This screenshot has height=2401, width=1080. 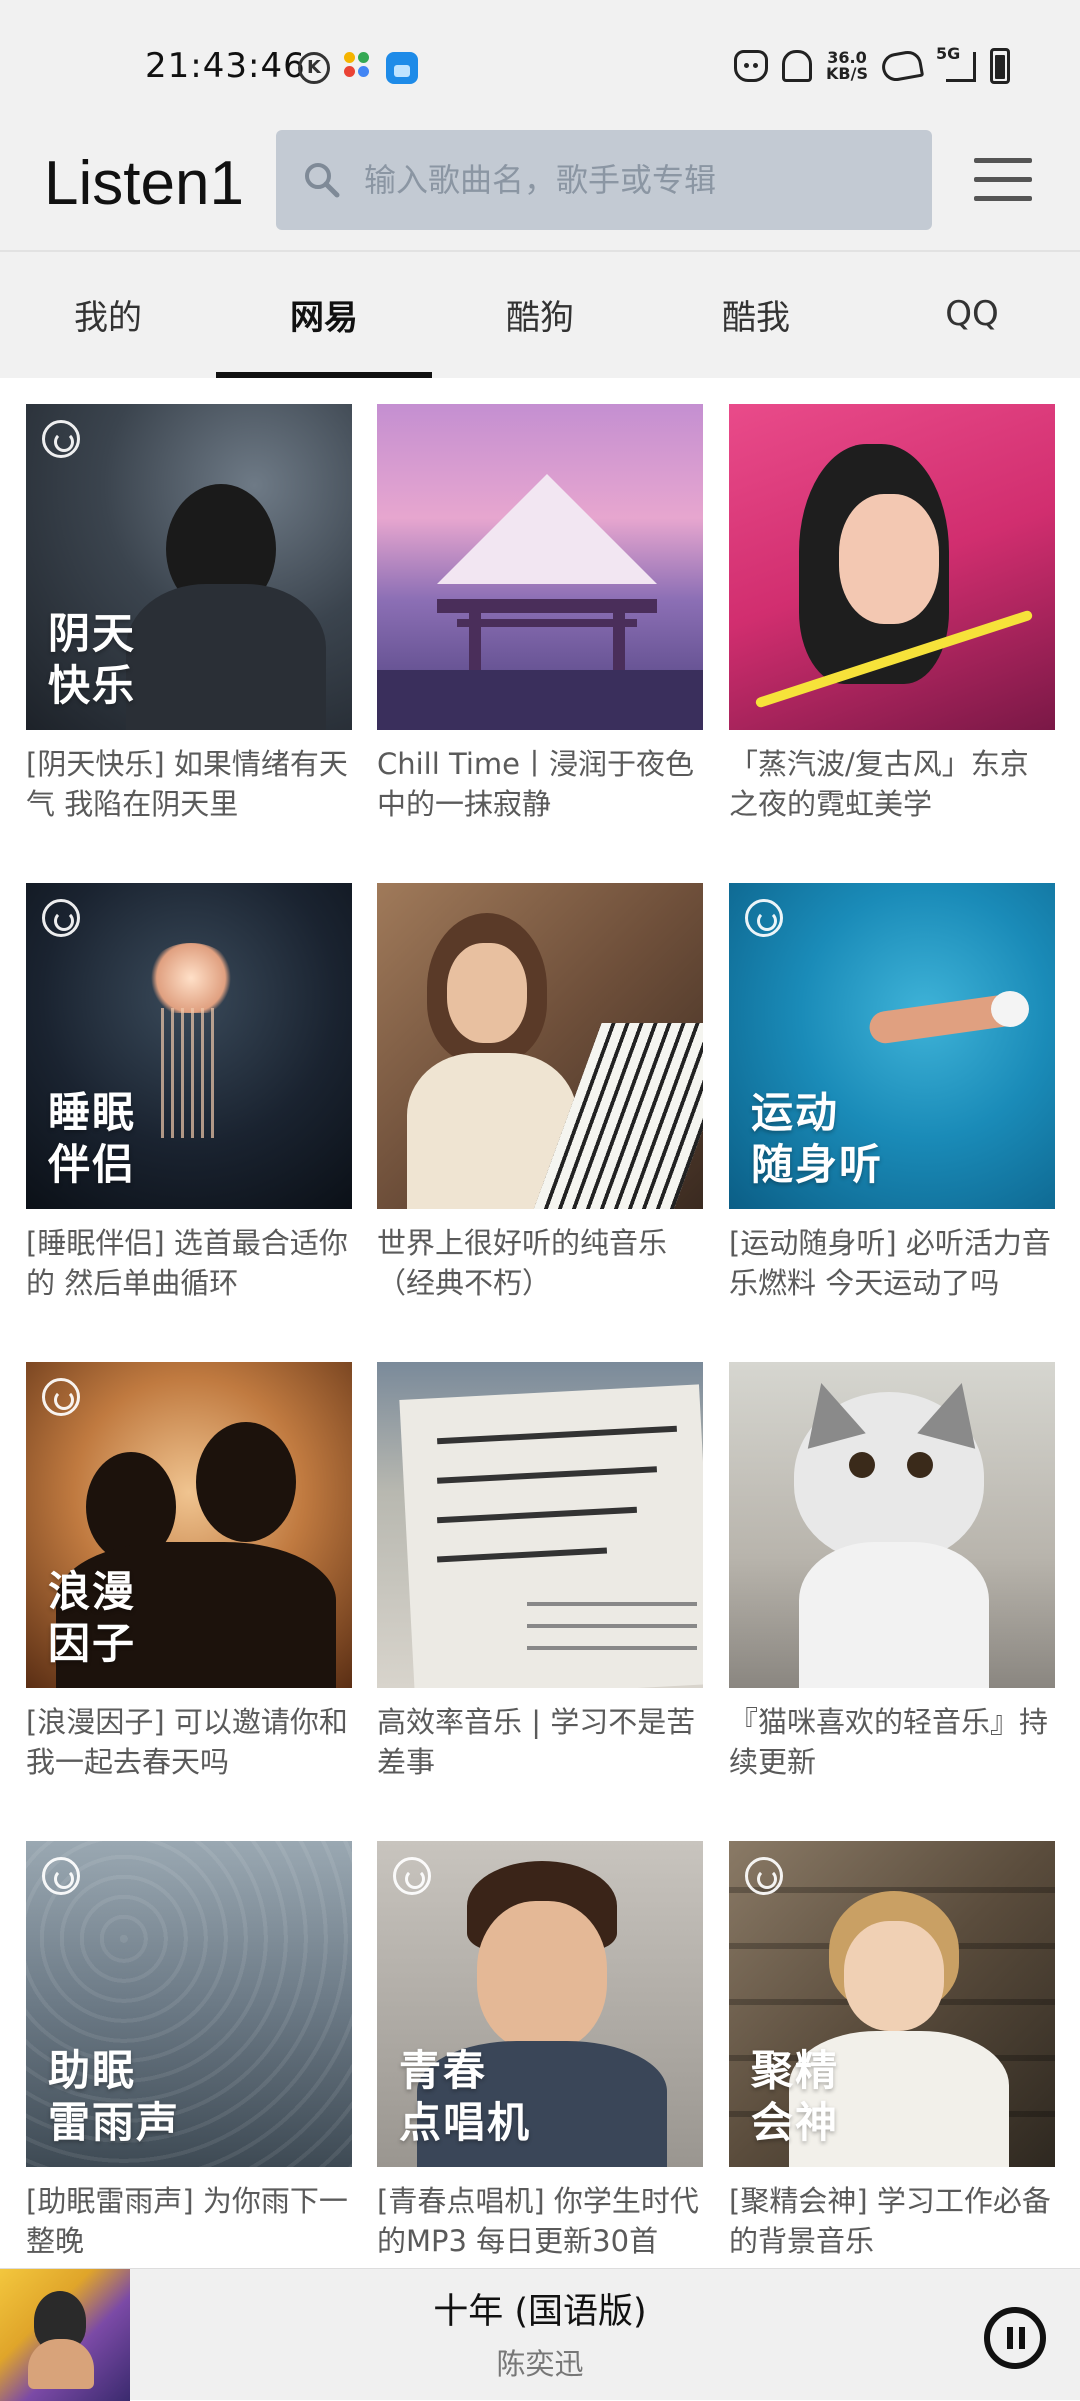 What do you see at coordinates (187, 2221) in the screenshot?
I see `playlist-title: [助眠雷雨声] 为你雨下一整晚` at bounding box center [187, 2221].